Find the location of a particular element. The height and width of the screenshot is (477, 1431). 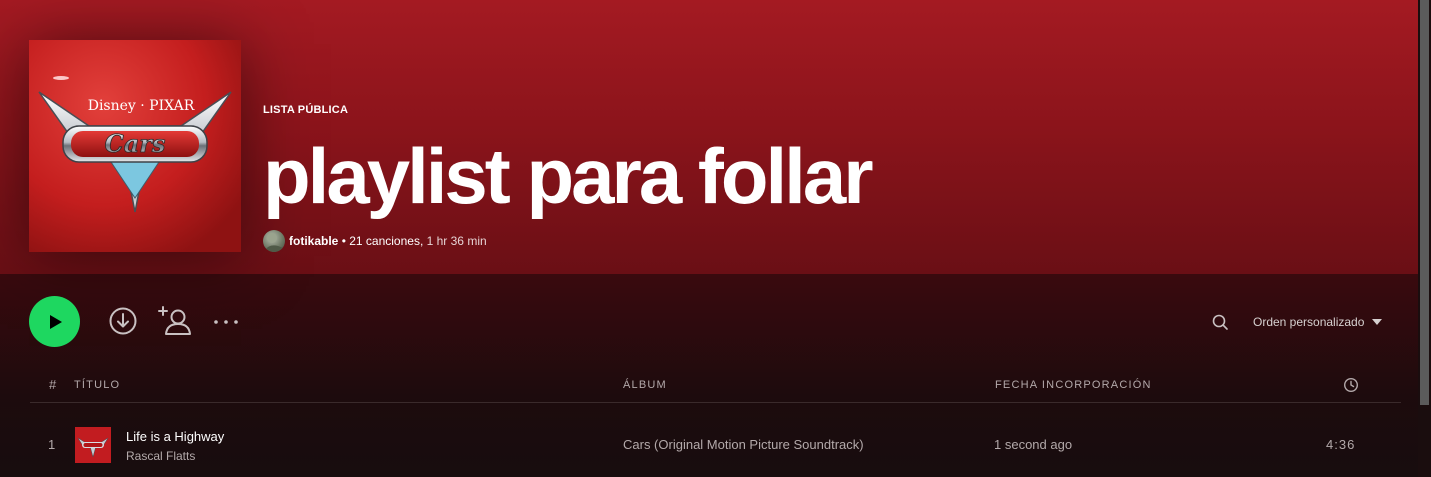

avatar-image-icon is located at coordinates (274, 242).